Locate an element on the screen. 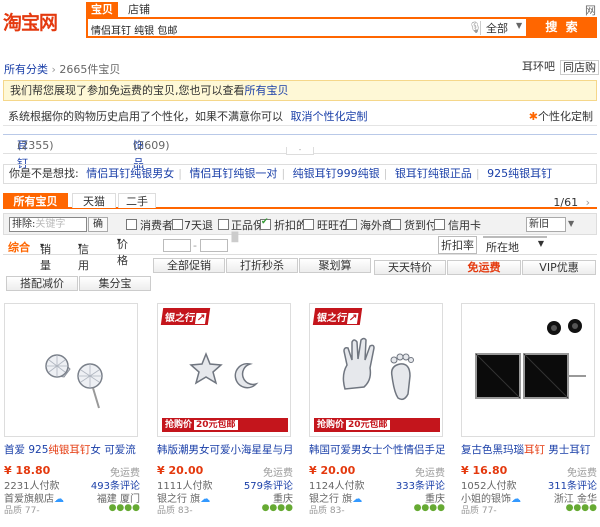  suggestion-label: 你是不是想找: is located at coordinates (44, 173).